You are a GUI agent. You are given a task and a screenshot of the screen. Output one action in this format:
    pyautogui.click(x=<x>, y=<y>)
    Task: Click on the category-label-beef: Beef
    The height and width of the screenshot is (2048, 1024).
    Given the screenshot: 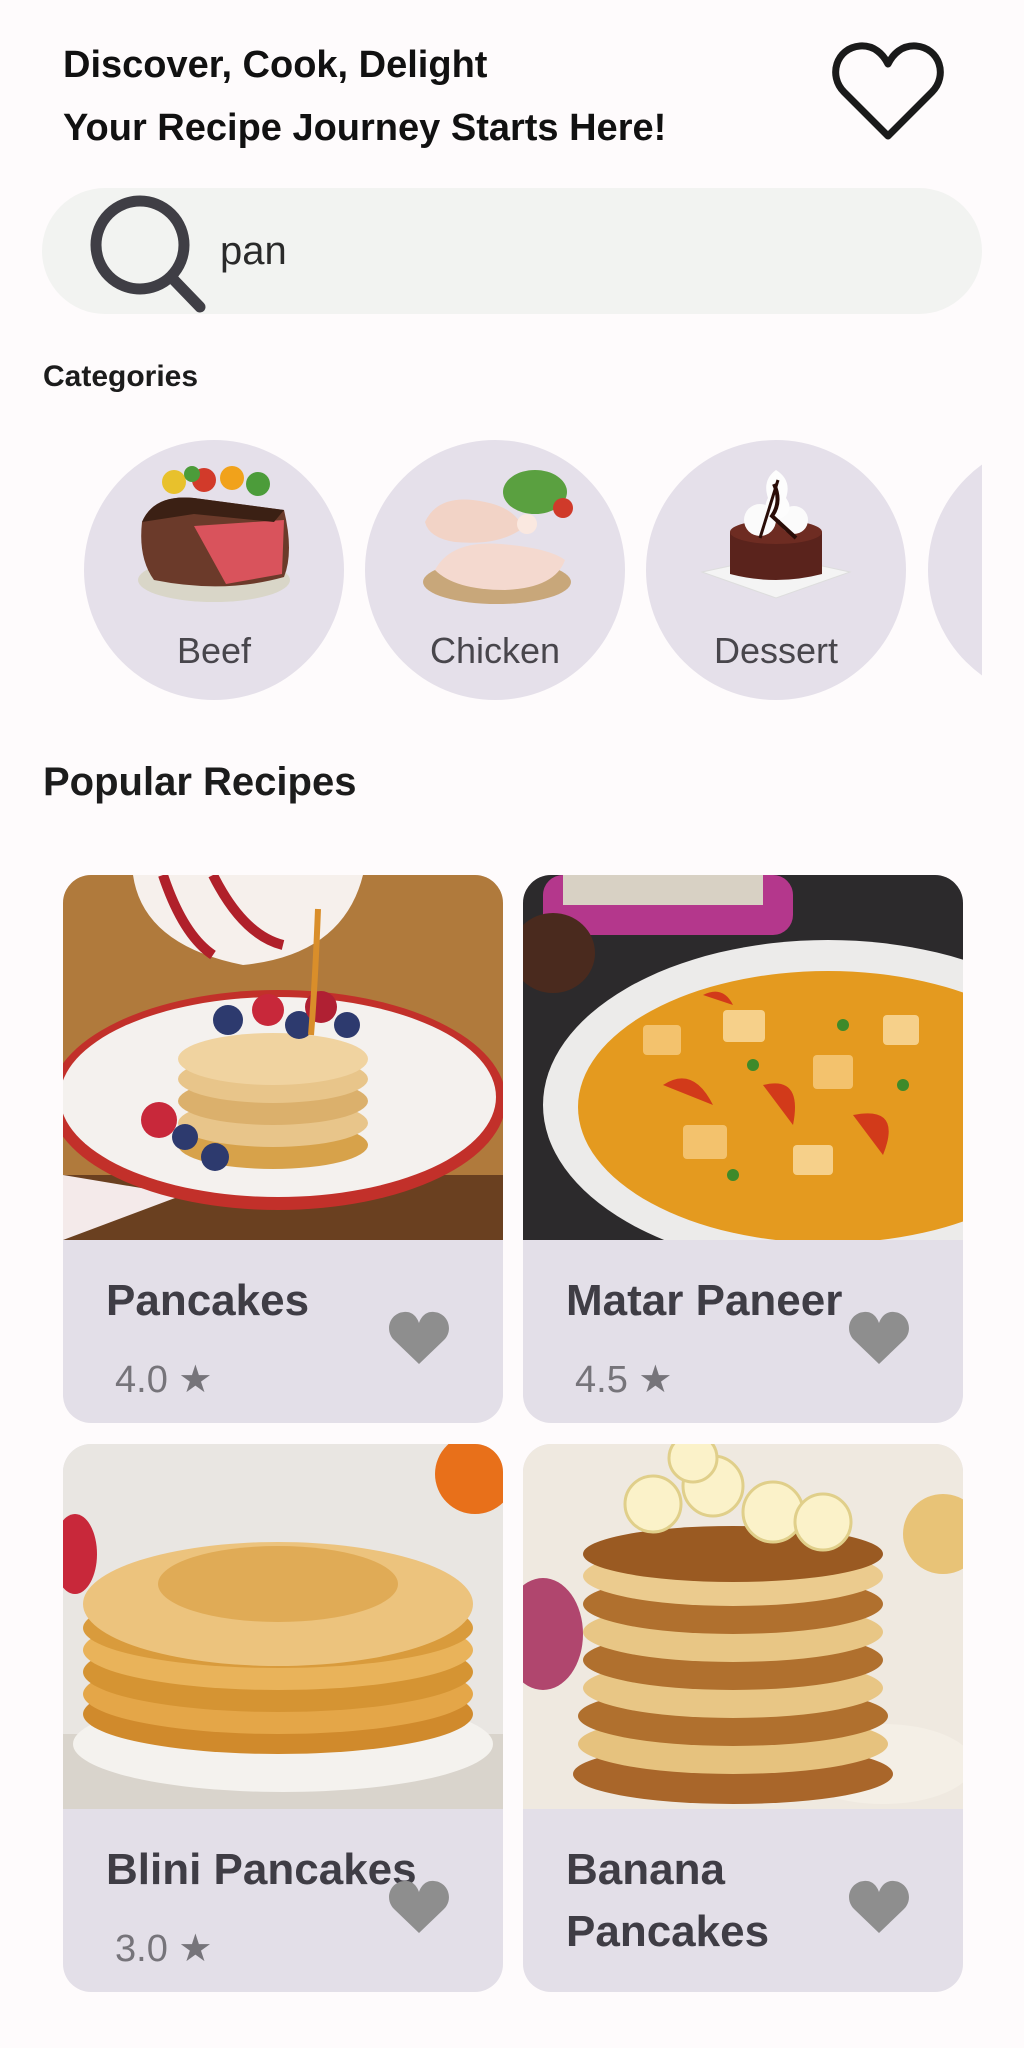 What is the action you would take?
    pyautogui.click(x=214, y=650)
    